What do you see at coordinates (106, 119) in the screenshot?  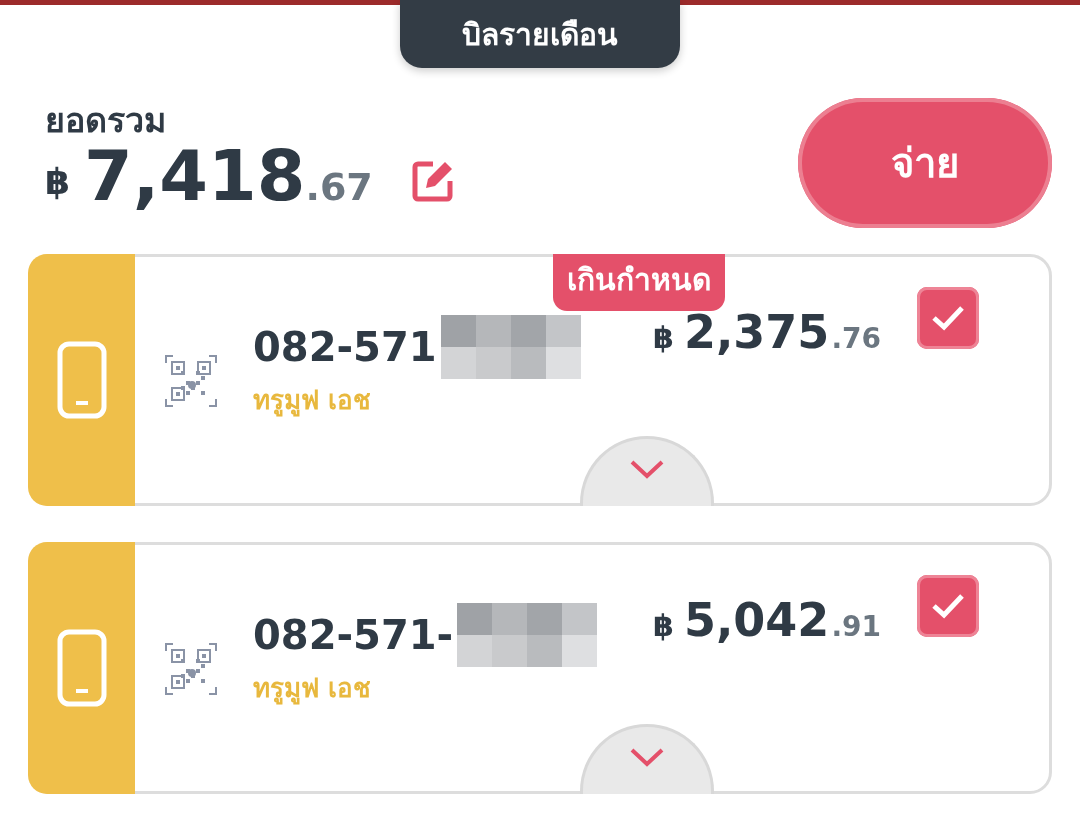 I see `total-label: ยอดรวม` at bounding box center [106, 119].